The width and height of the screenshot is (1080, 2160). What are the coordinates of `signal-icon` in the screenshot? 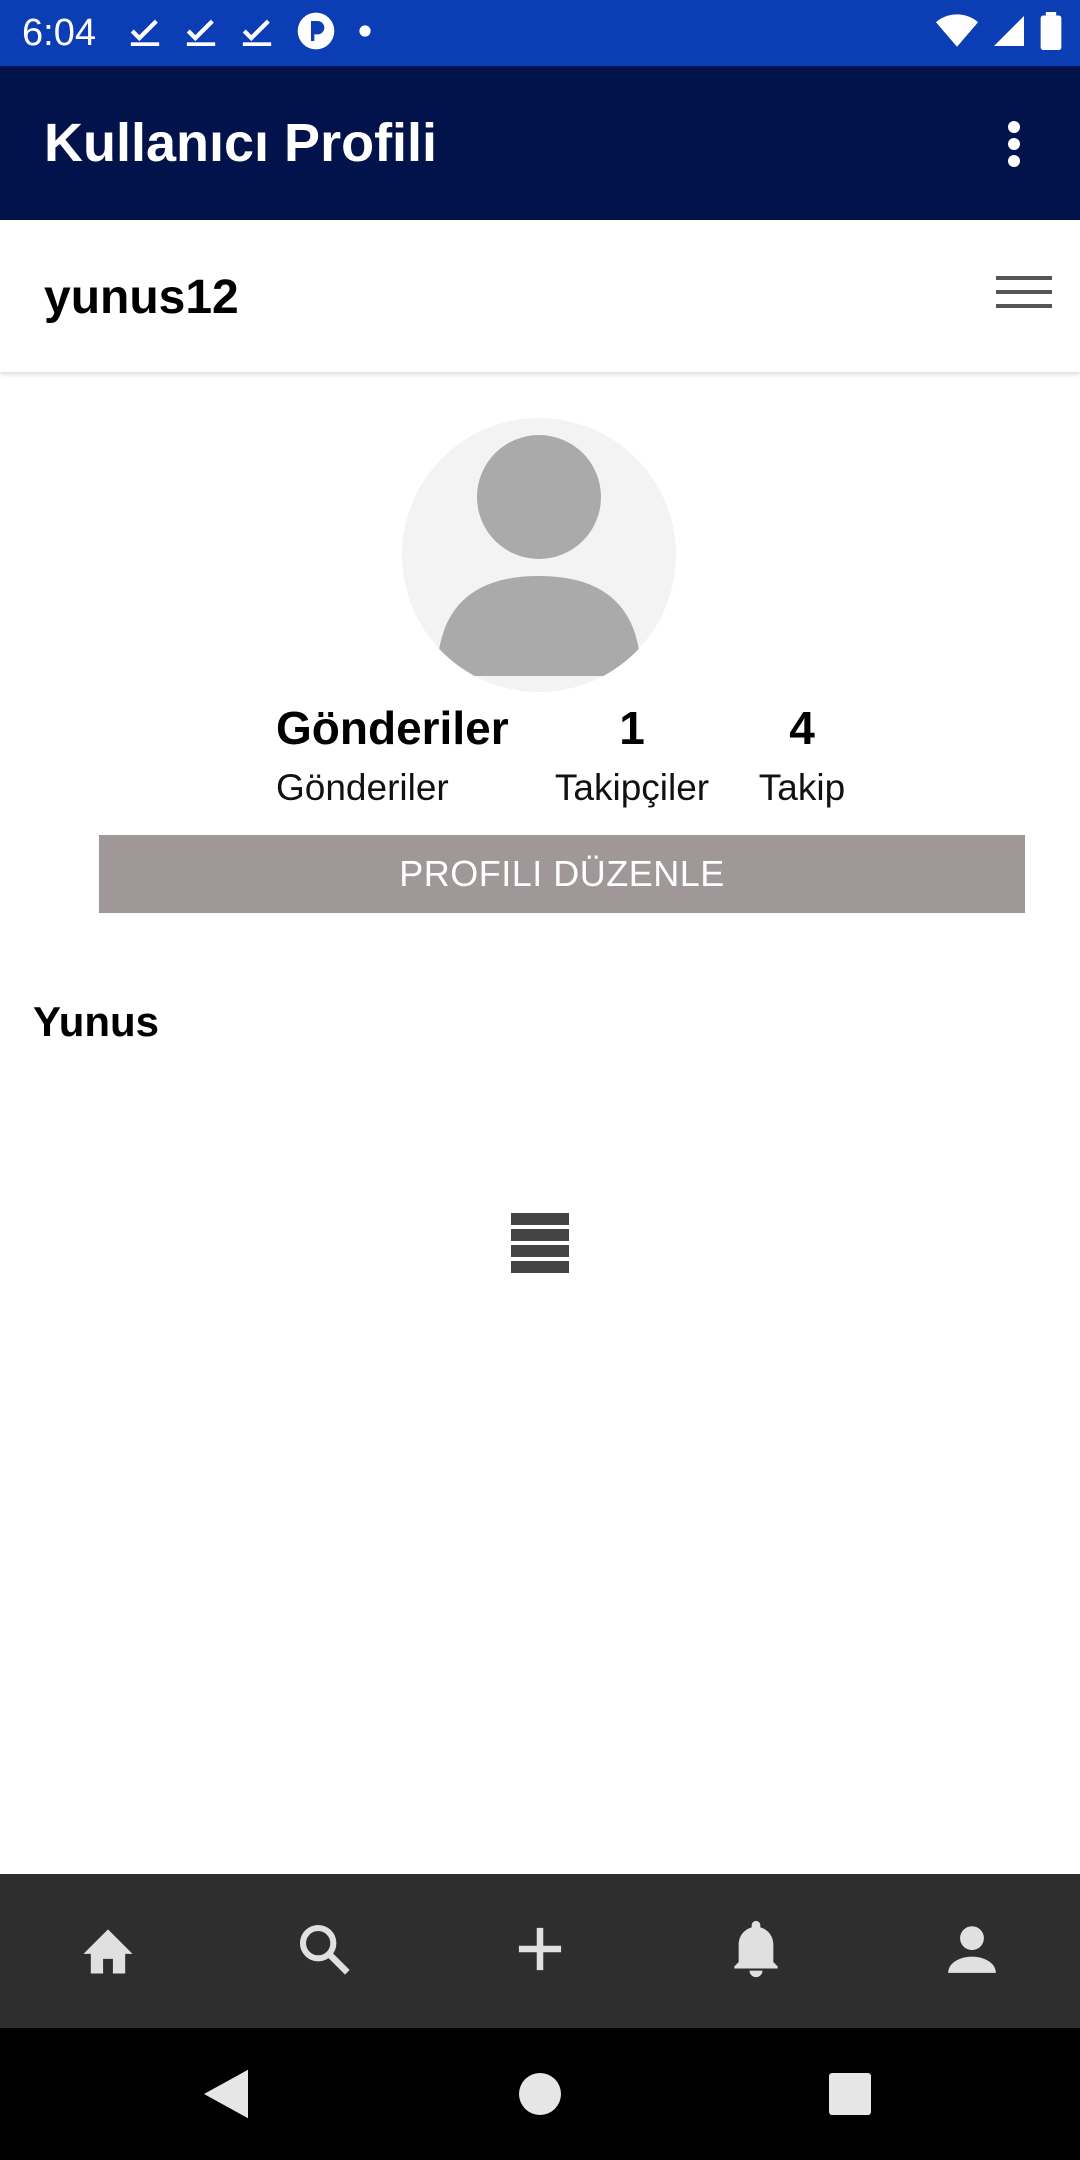 It's located at (1009, 33).